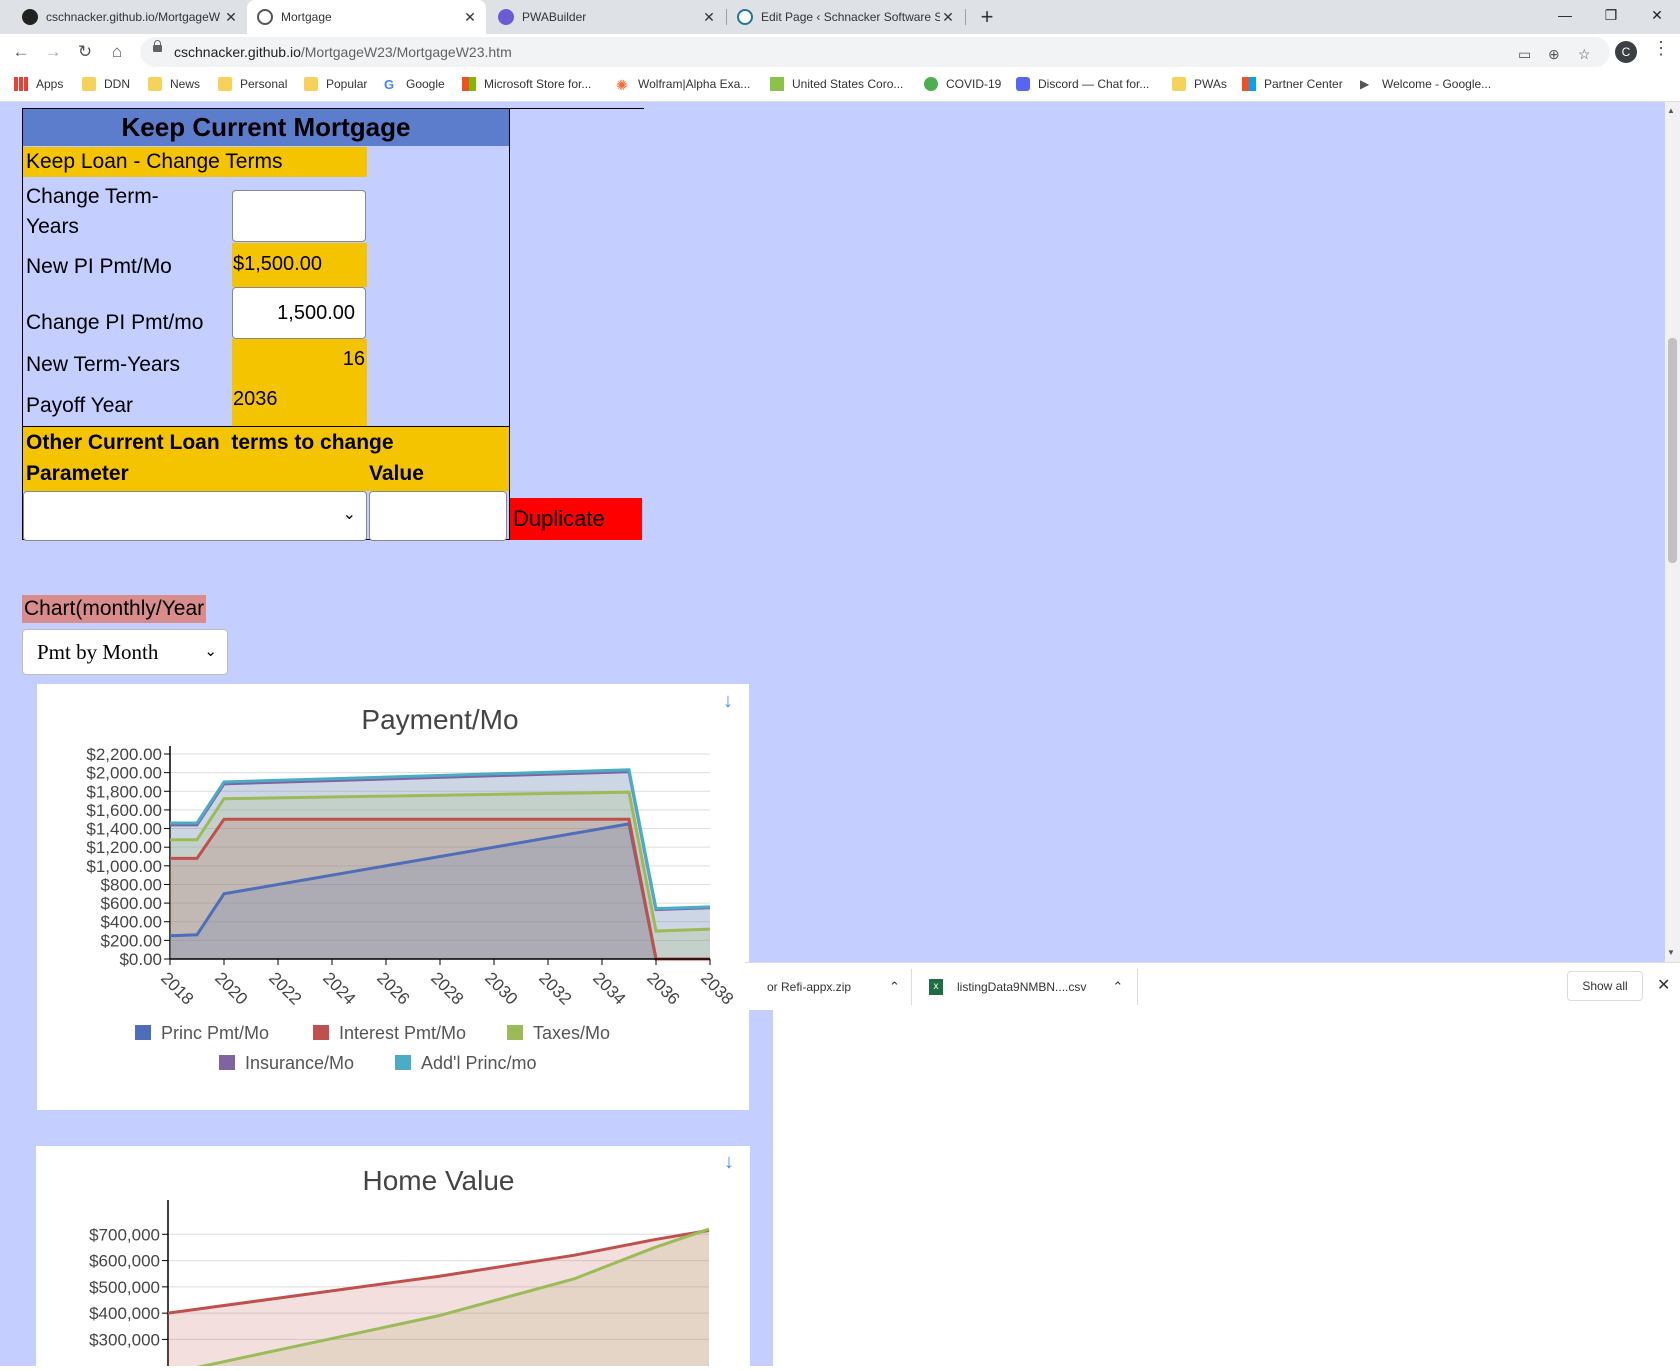 The height and width of the screenshot is (1371, 1680). Describe the element at coordinates (299, 216) in the screenshot. I see `change-term-input` at that location.